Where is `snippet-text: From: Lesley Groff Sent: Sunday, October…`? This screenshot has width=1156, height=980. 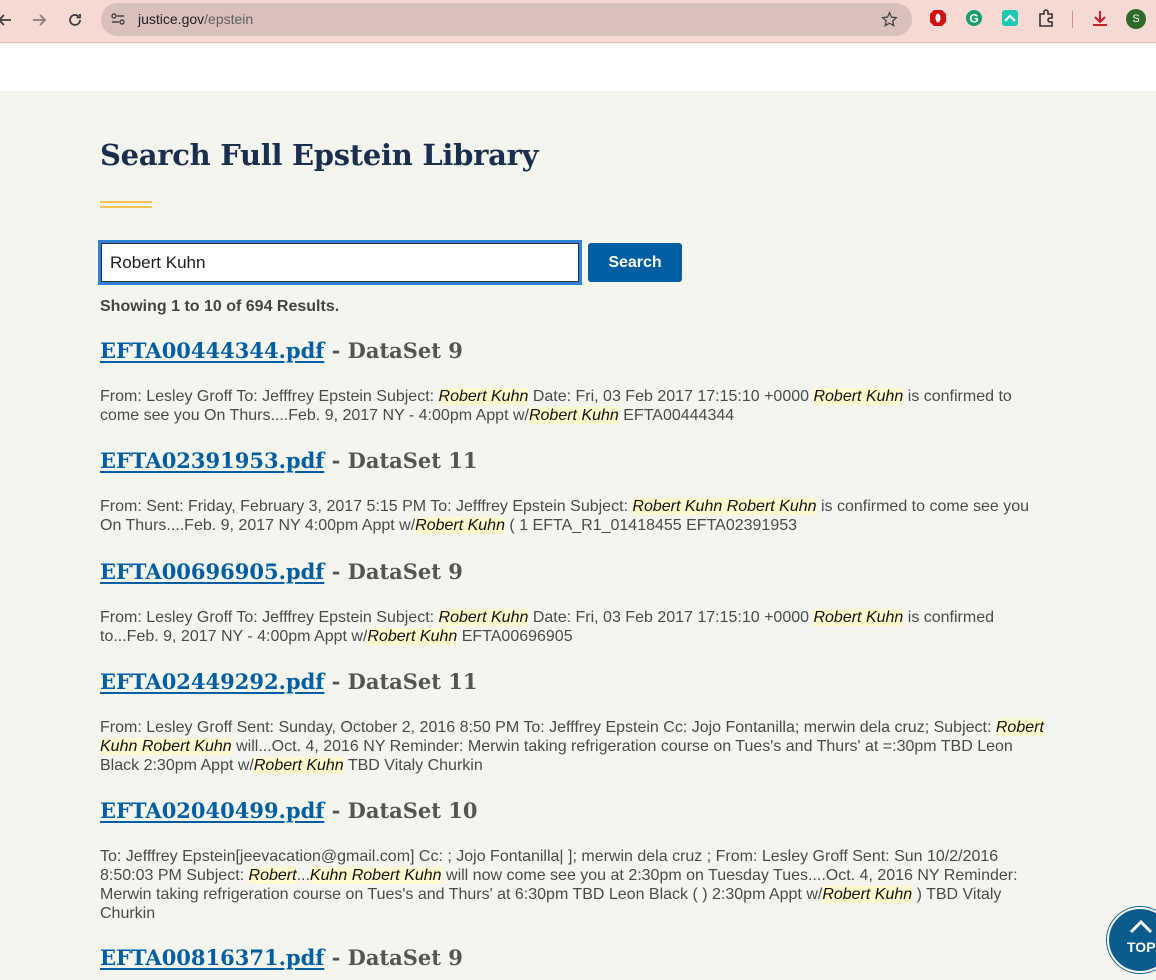 snippet-text: From: Lesley Groff Sent: Sunday, October… is located at coordinates (548, 727).